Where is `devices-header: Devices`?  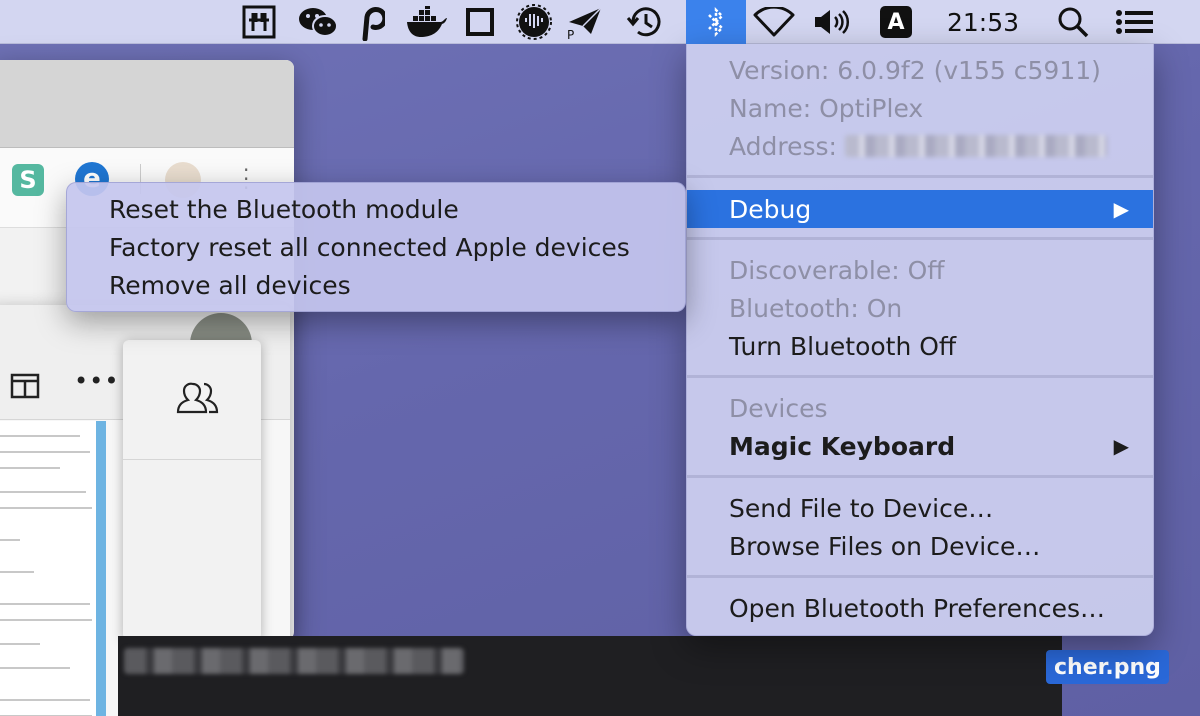
devices-header: Devices is located at coordinates (778, 408).